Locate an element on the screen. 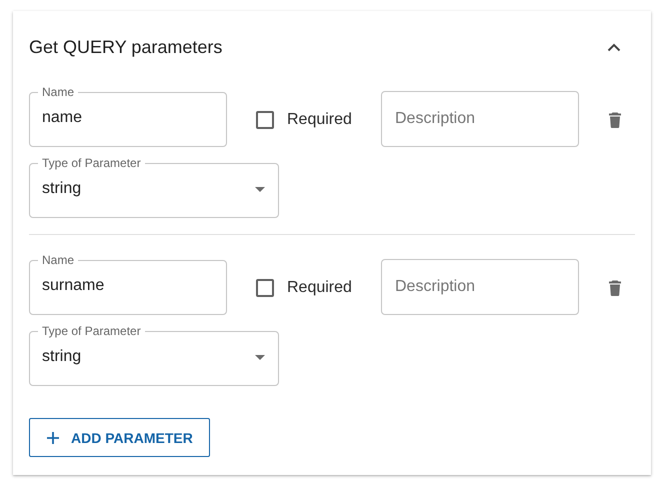 Image resolution: width=664 pixels, height=487 pixels. name-field: Name surname is located at coordinates (128, 284).